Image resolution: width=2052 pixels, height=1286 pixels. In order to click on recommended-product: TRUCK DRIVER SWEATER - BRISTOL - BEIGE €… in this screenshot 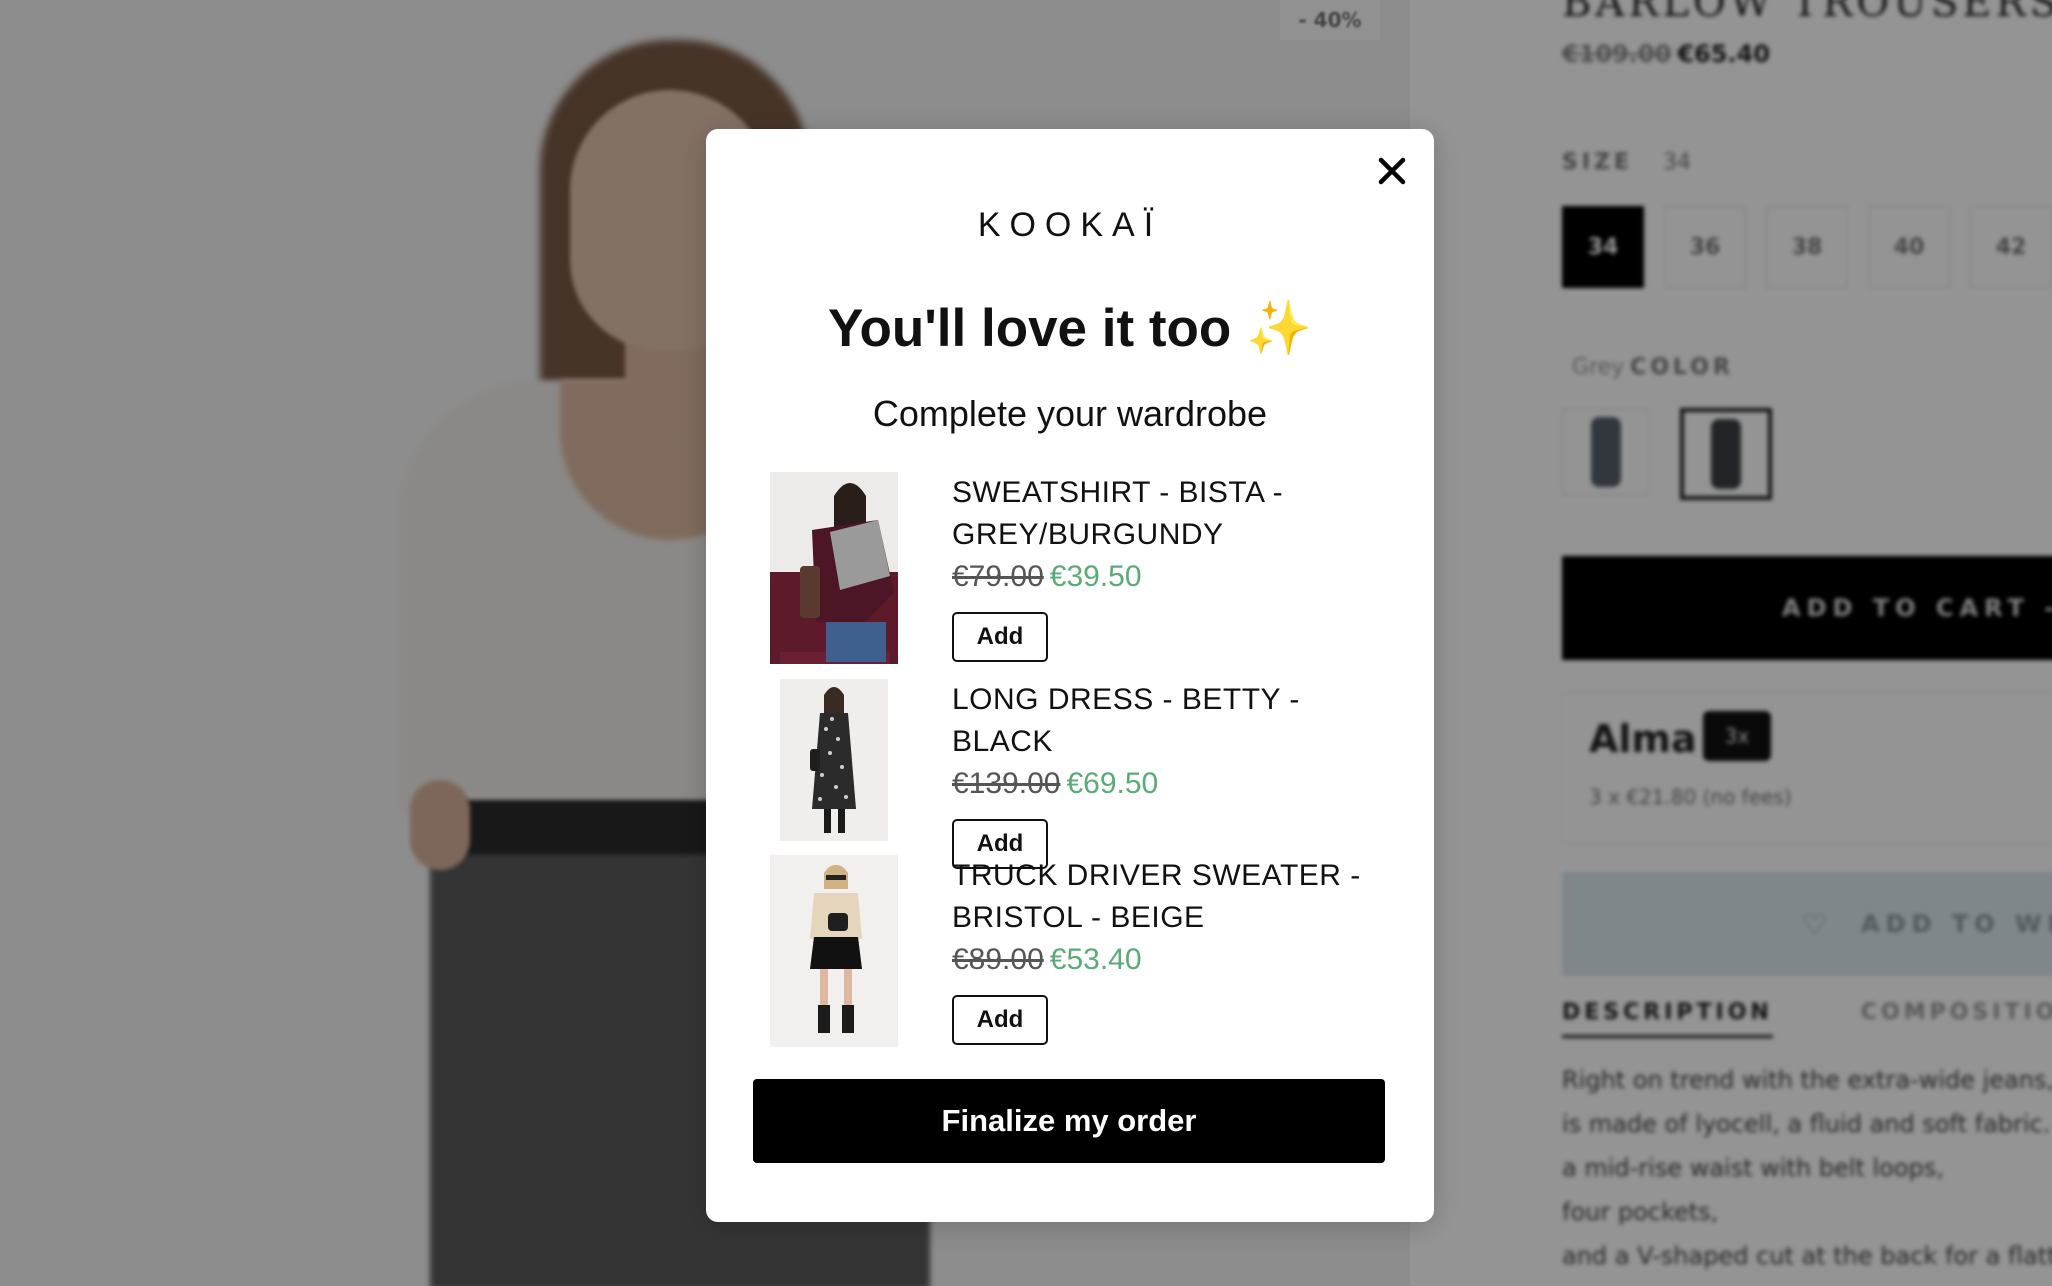, I will do `click(1080, 951)`.